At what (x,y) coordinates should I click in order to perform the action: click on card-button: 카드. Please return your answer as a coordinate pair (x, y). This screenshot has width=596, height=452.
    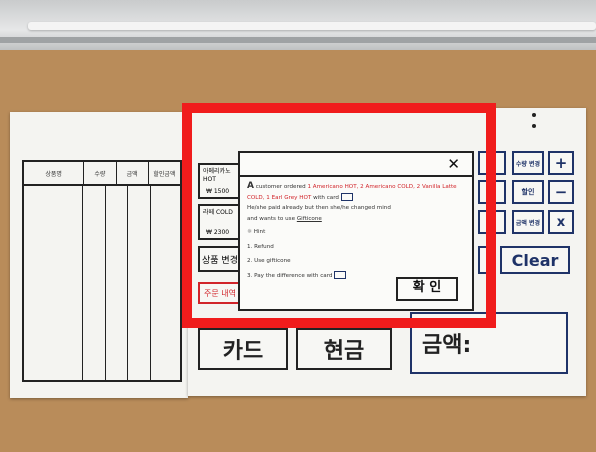
    Looking at the image, I should click on (243, 349).